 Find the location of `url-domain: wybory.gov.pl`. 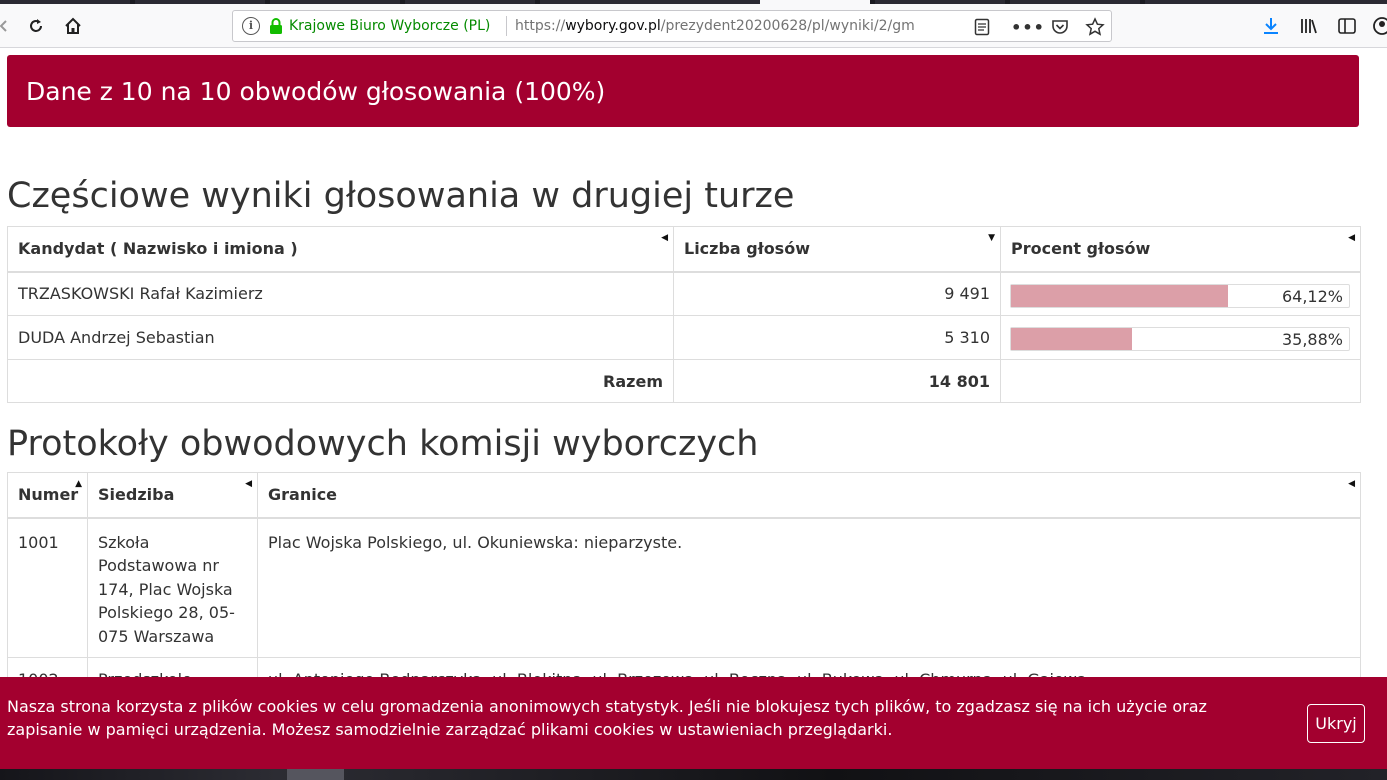

url-domain: wybory.gov.pl is located at coordinates (613, 26).